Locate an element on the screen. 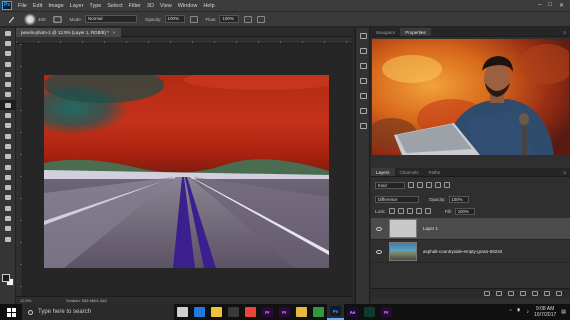  lock-artboard-icon is located at coordinates (418, 211).